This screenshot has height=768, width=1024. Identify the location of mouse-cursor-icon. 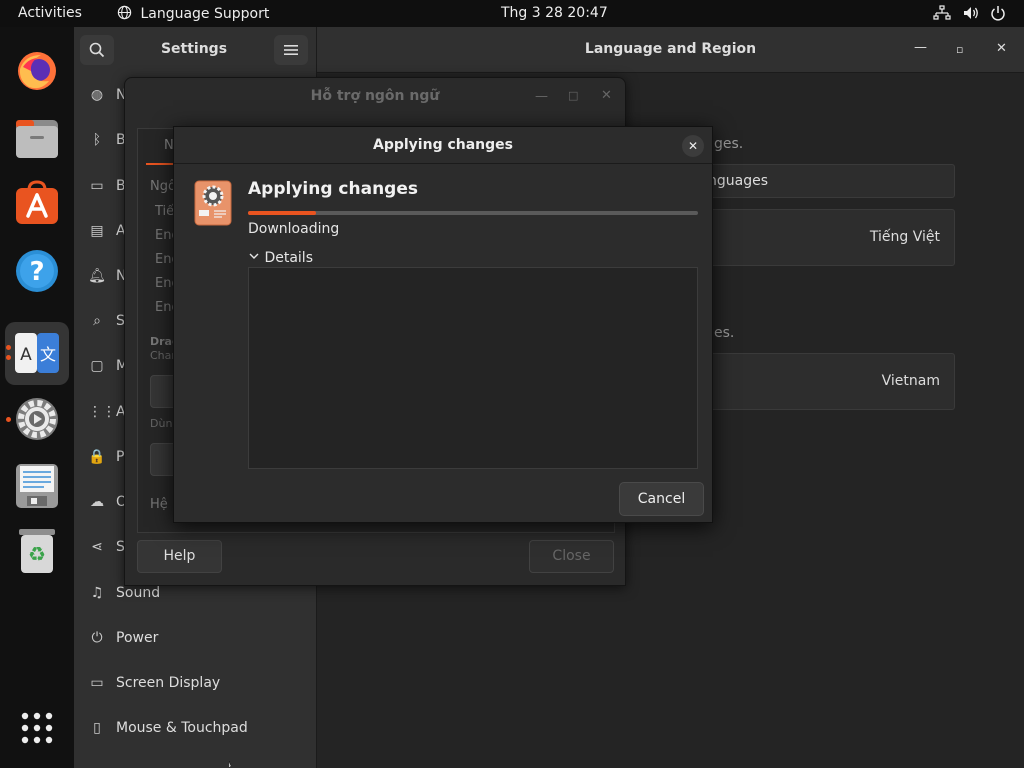
(230, 764).